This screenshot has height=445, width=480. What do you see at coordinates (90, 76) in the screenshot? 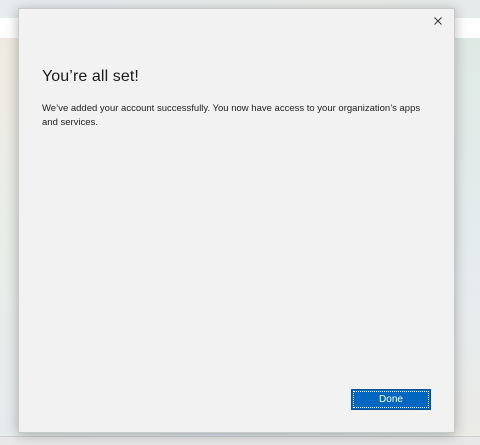
I see `dialog-title: You’re all set!` at bounding box center [90, 76].